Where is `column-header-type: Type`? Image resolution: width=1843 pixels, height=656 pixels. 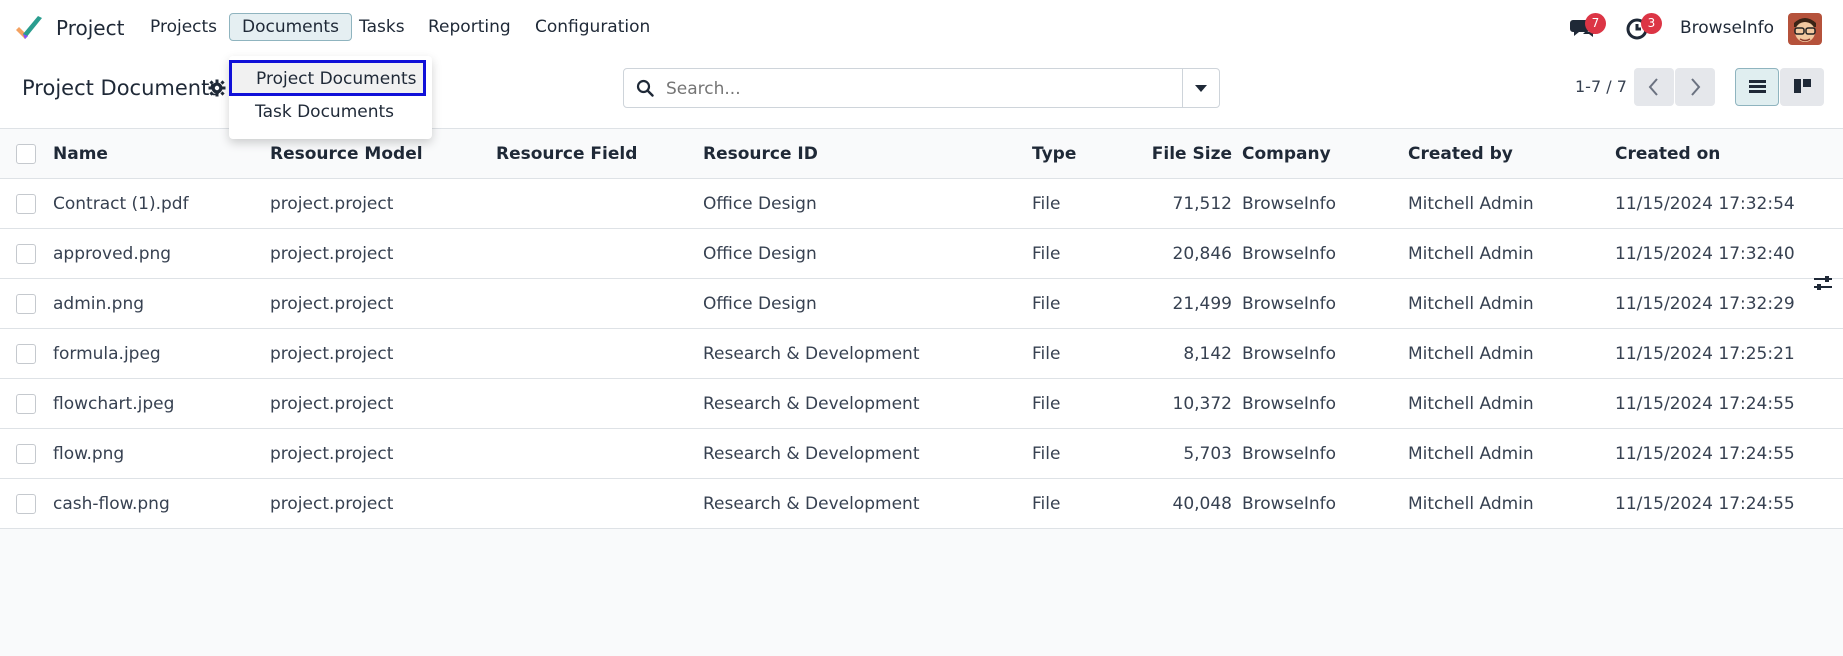
column-header-type: Type is located at coordinates (1072, 154).